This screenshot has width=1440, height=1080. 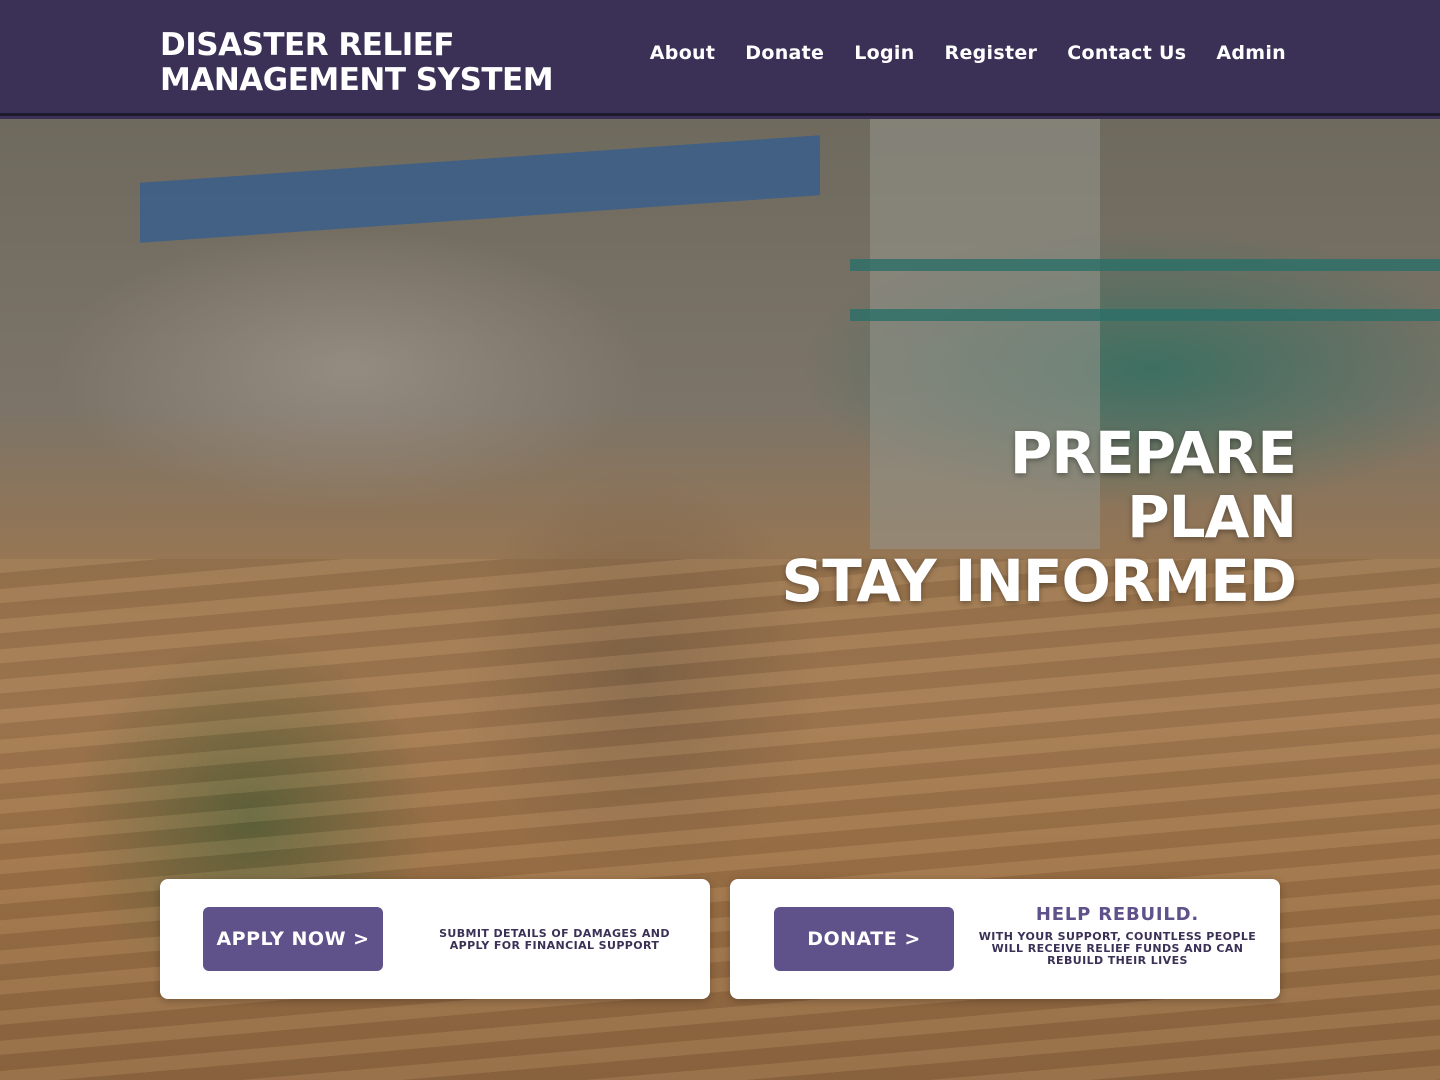 What do you see at coordinates (357, 80) in the screenshot?
I see `brand-line-2: MANAGEMENT SYSTEM` at bounding box center [357, 80].